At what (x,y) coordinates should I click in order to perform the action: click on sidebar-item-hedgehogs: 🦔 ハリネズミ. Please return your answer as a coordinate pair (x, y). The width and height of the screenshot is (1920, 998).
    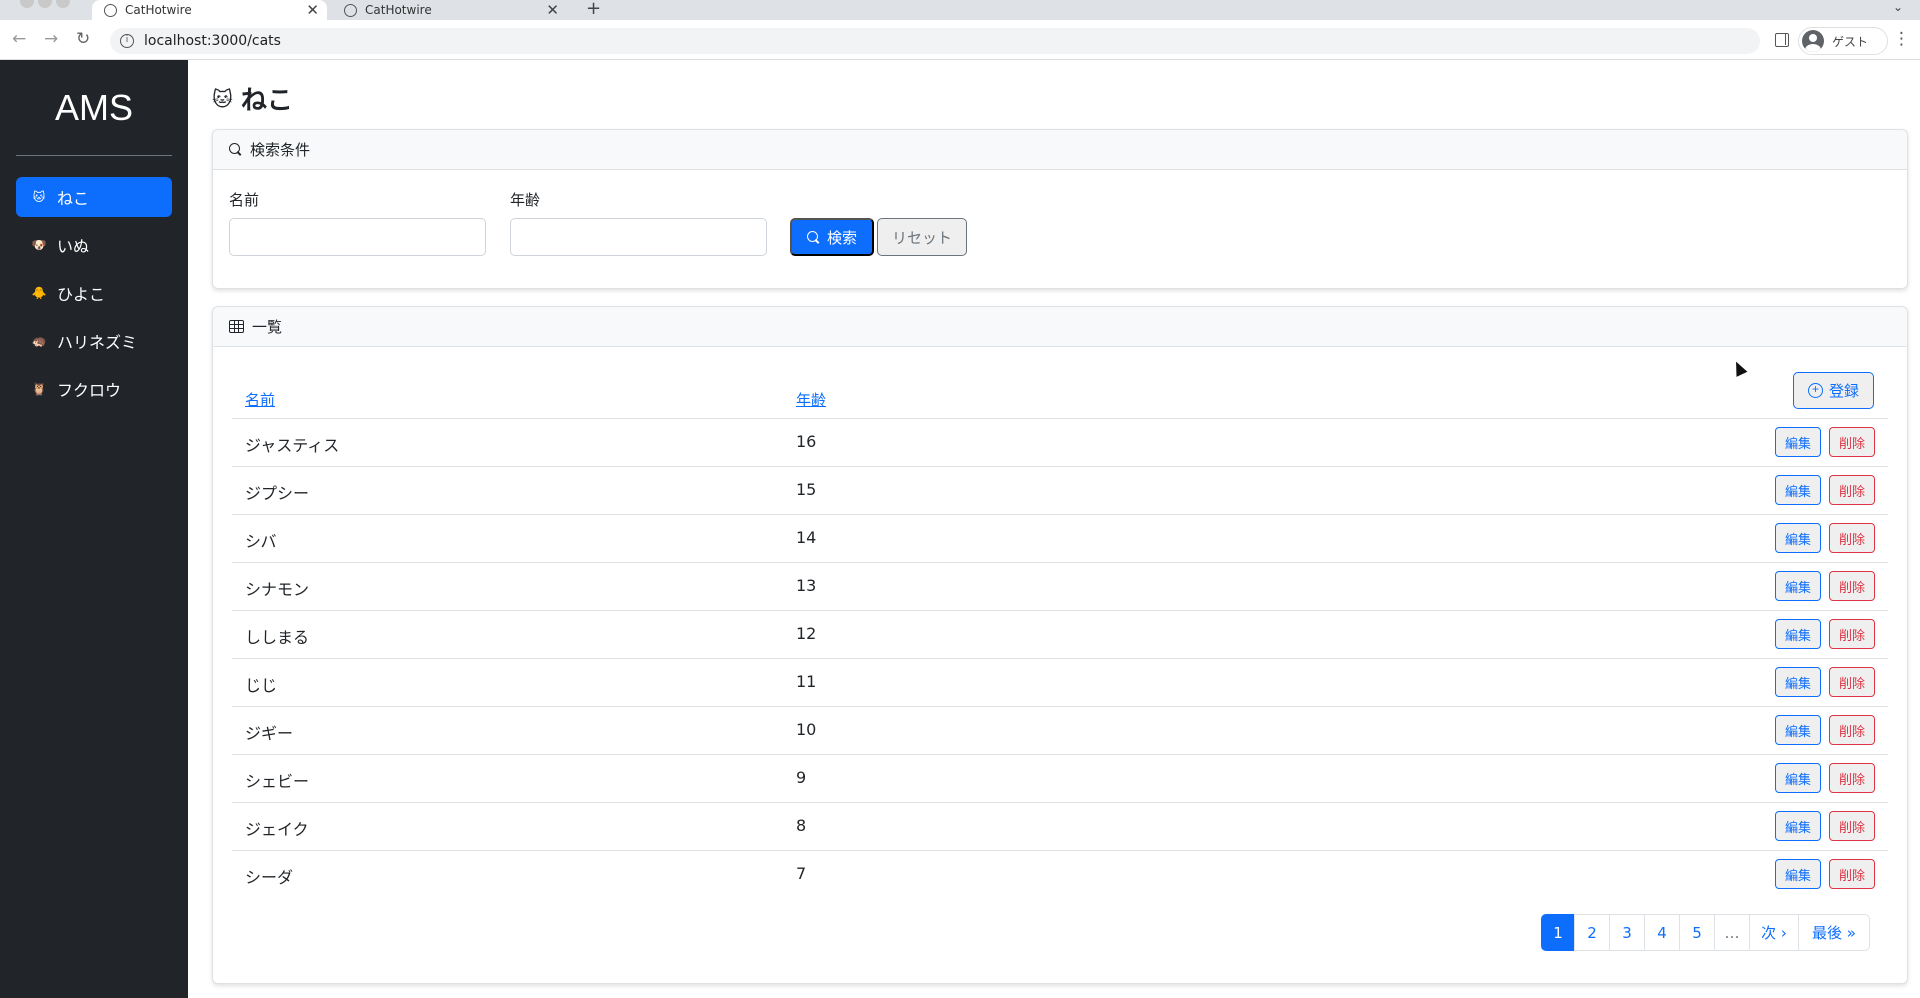
    Looking at the image, I should click on (94, 341).